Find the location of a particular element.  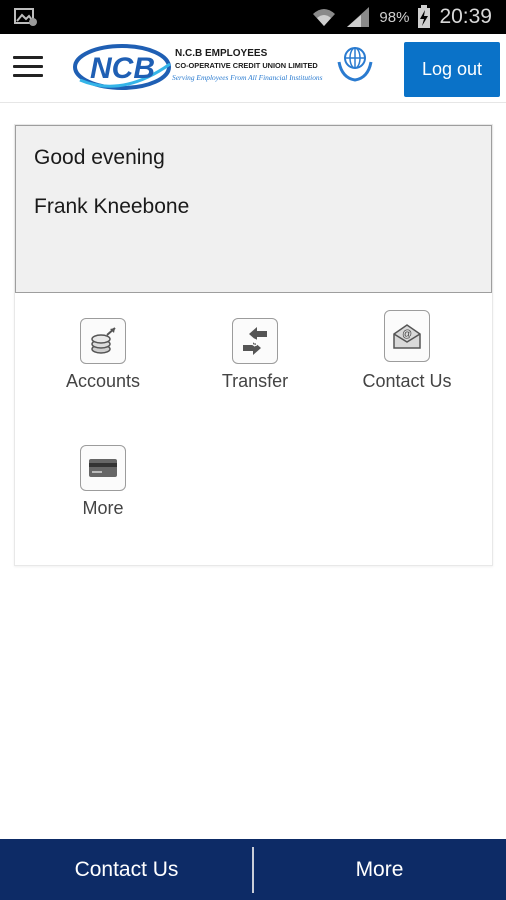

battery-percent: 98% is located at coordinates (394, 17).